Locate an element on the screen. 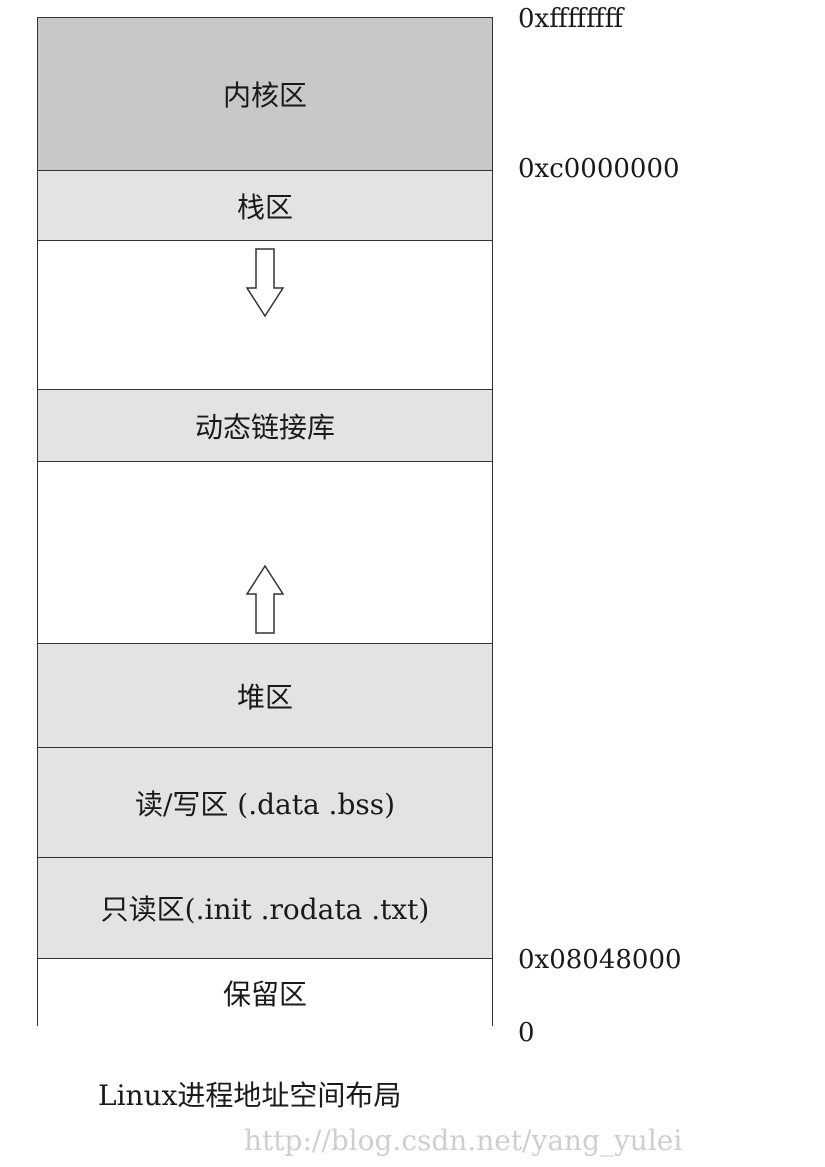  segment-stack: 栈区 is located at coordinates (265, 206).